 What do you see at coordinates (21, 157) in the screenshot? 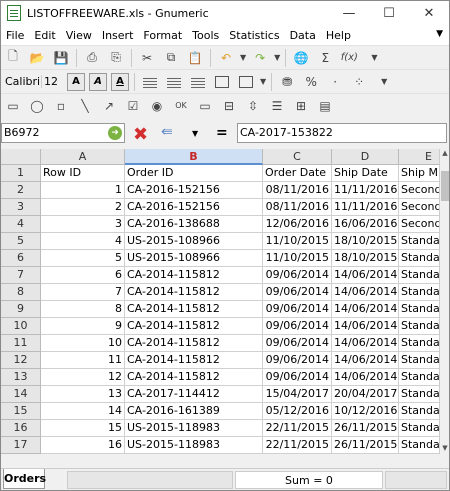
I see `select-all-corner` at bounding box center [21, 157].